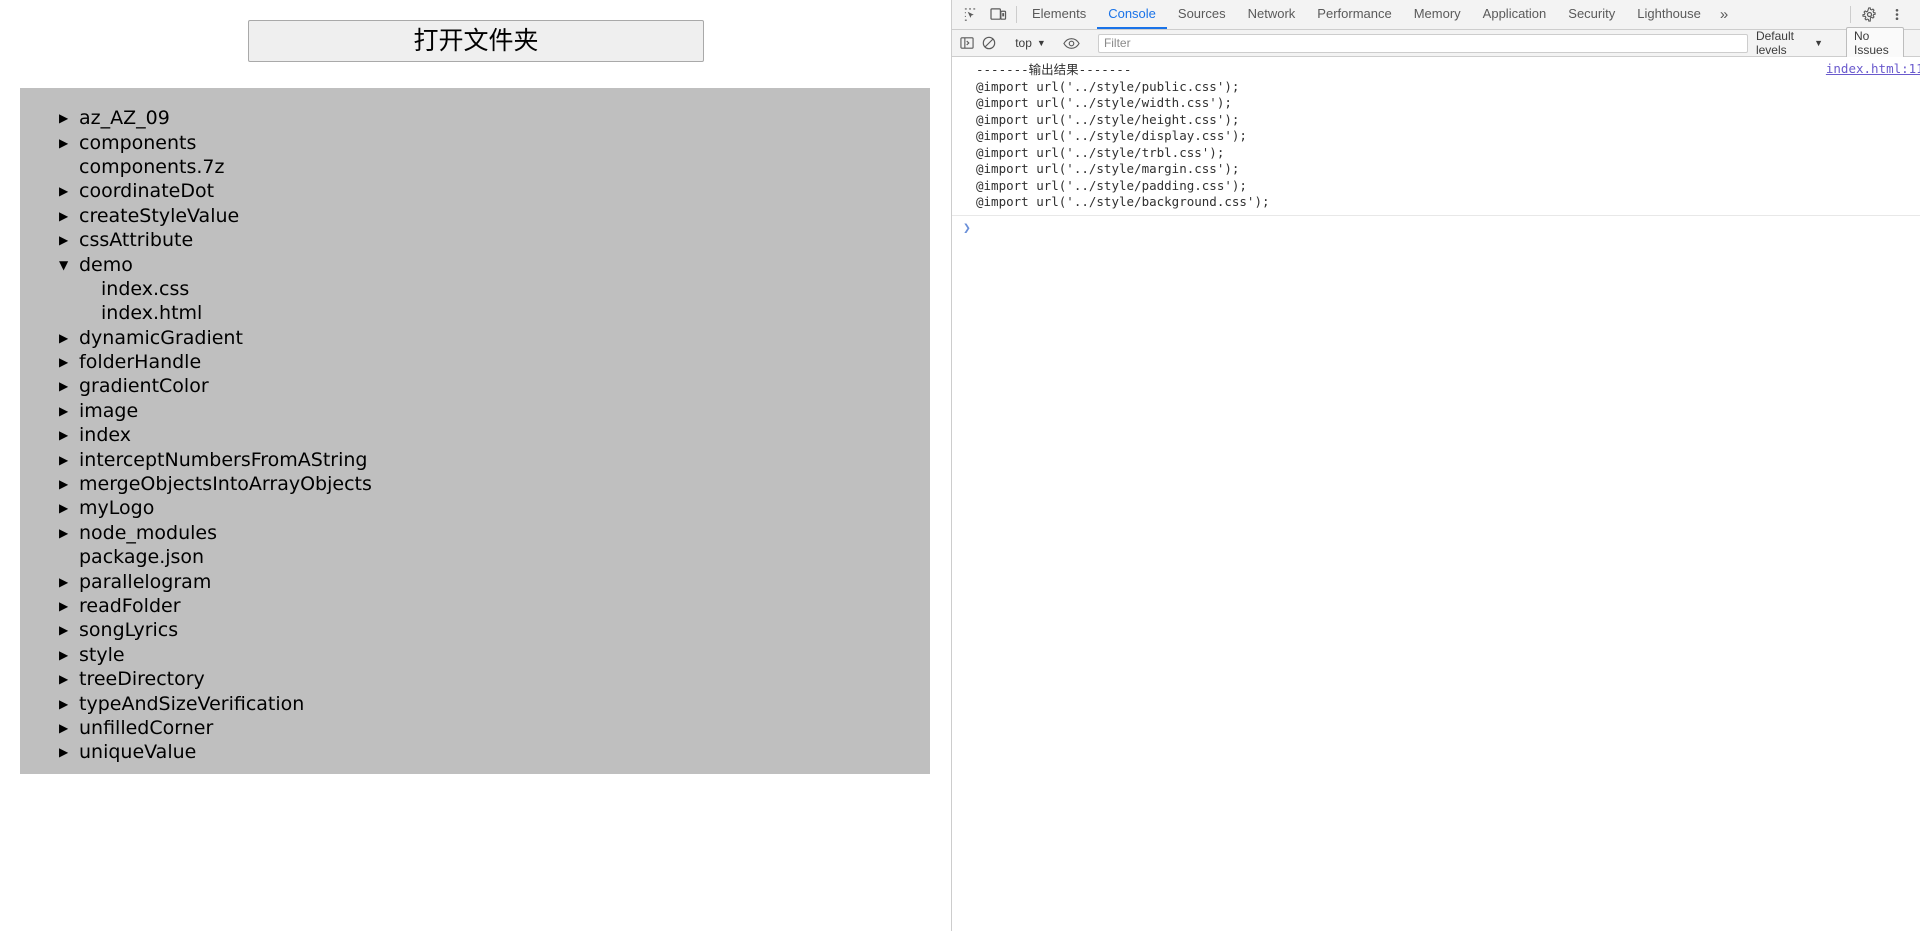  What do you see at coordinates (475, 606) in the screenshot?
I see `tree-folder-row: ▶ readFolder` at bounding box center [475, 606].